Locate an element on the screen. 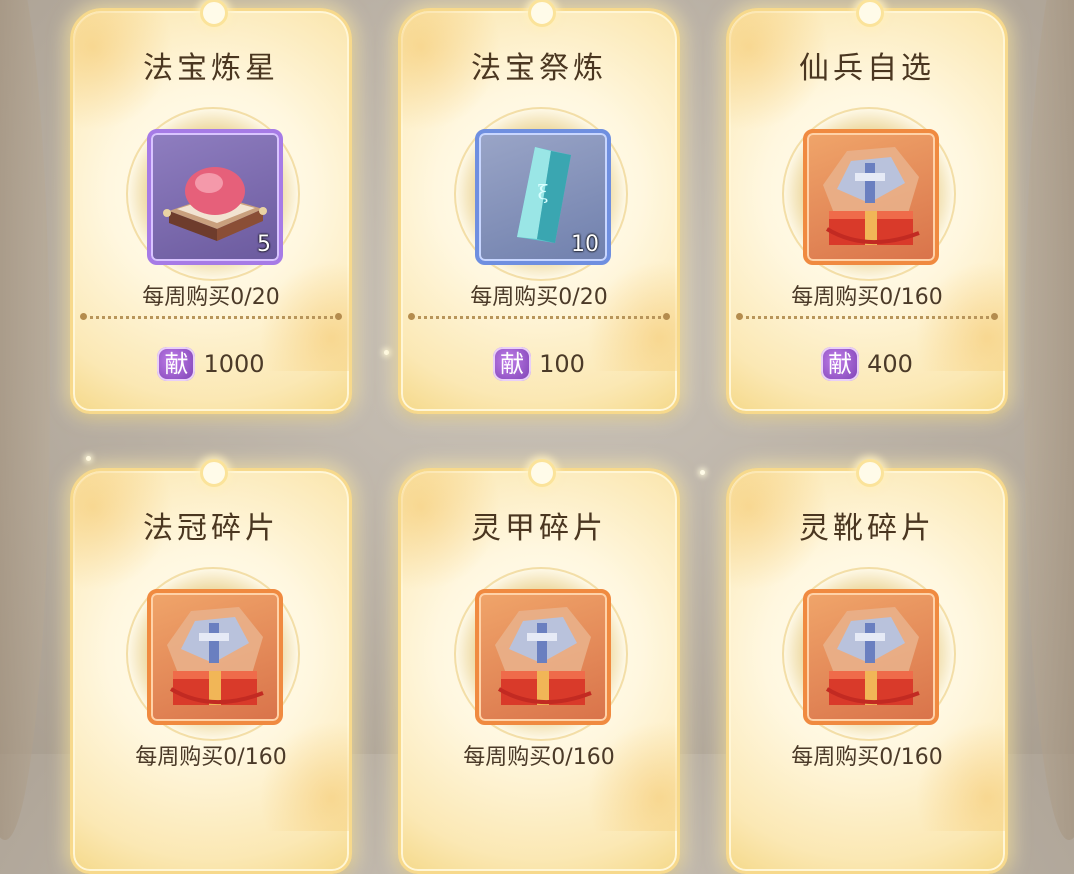 The image size is (1074, 874). item-title: 法宝祭炼 is located at coordinates (539, 68).